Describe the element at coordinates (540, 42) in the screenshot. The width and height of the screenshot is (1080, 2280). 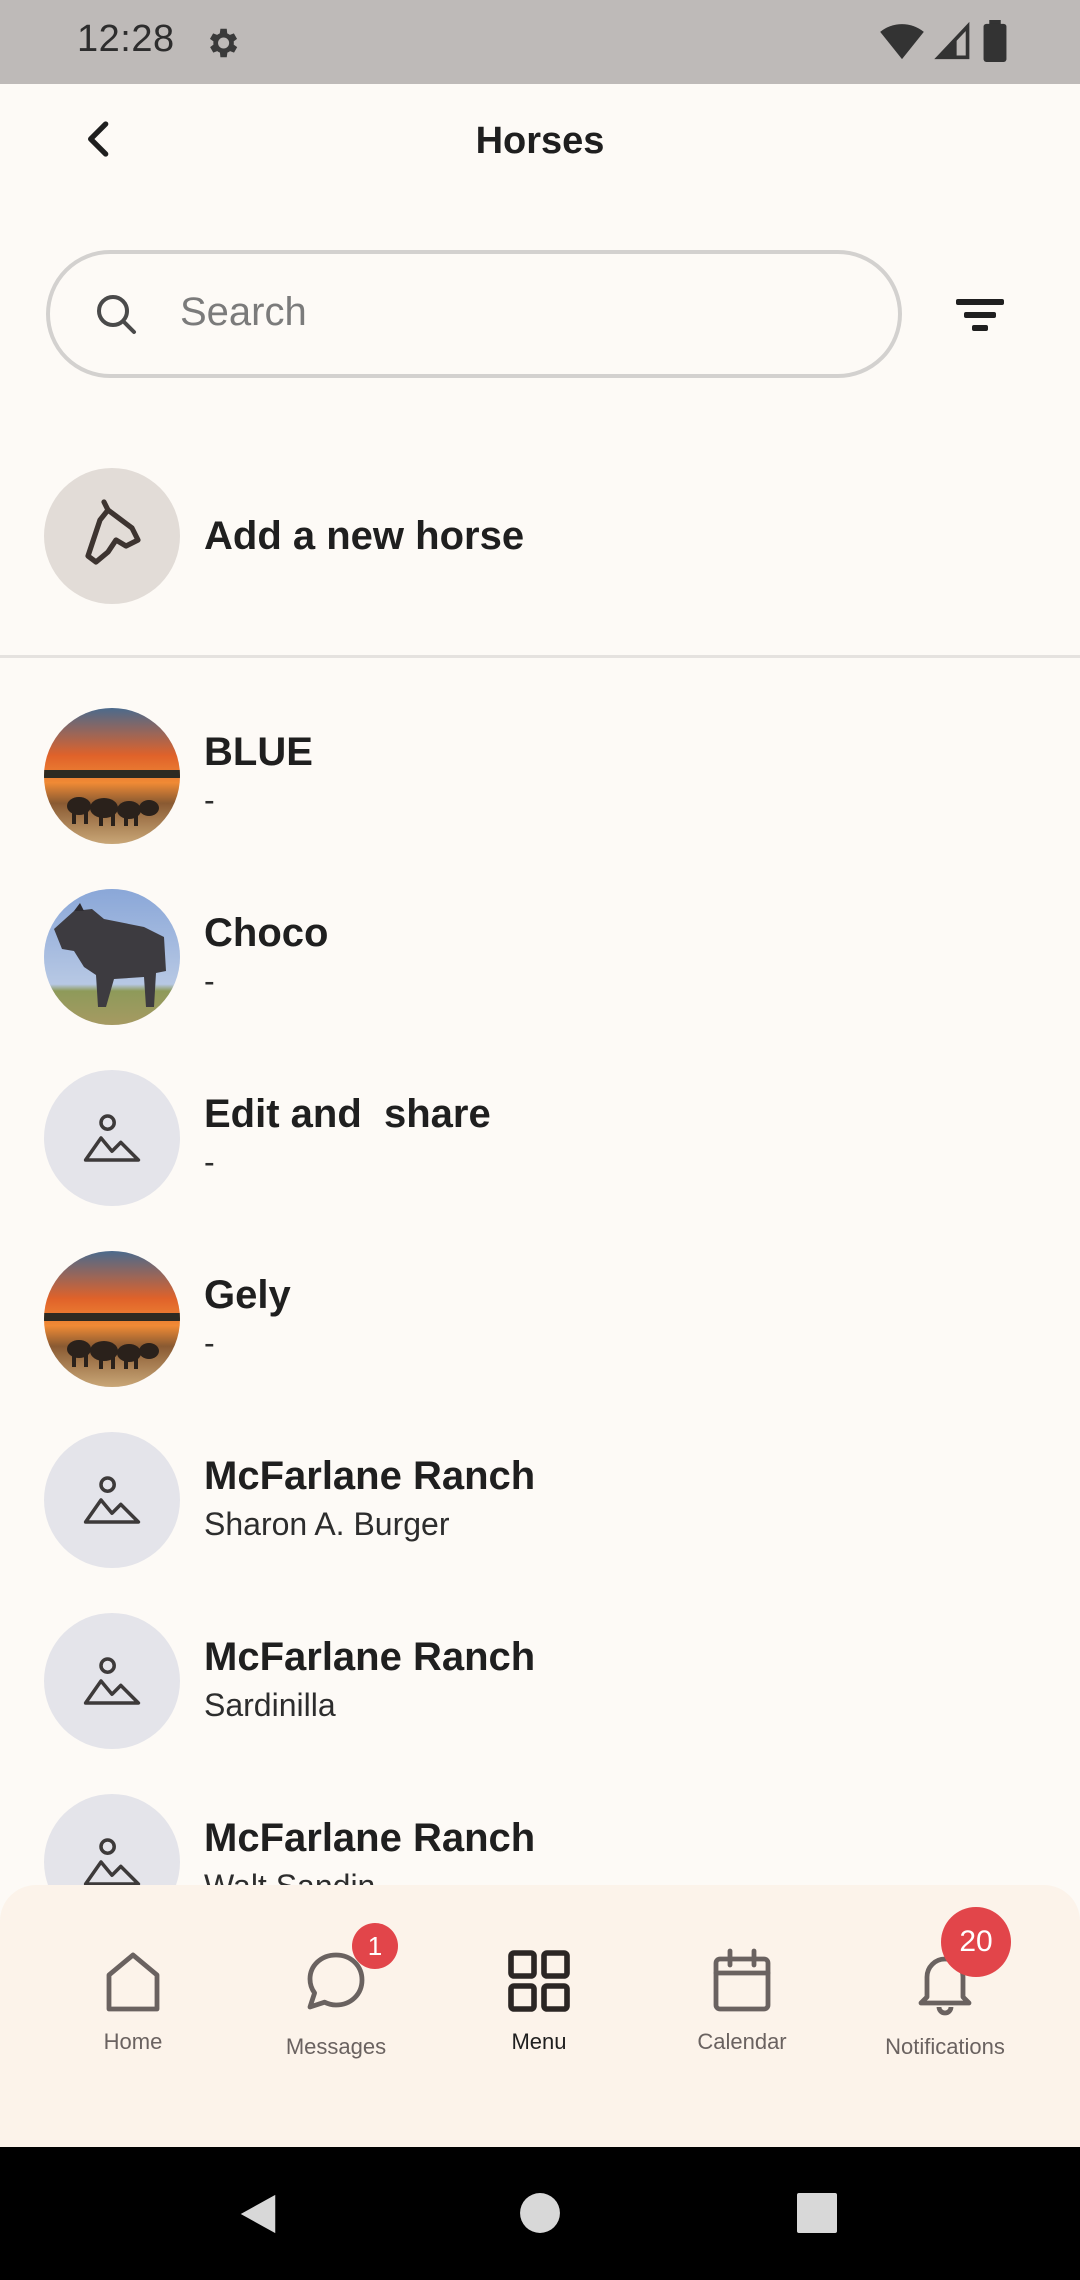
I see `status-bar: 12:28` at that location.